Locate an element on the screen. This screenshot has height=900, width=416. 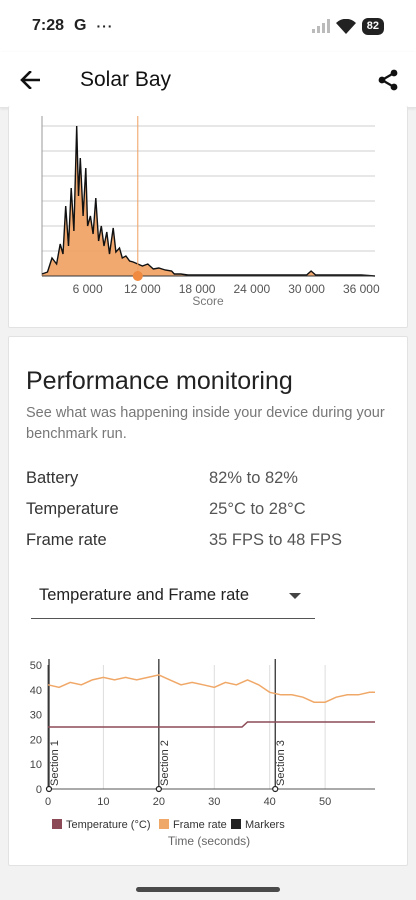
share-button is located at coordinates (388, 80).